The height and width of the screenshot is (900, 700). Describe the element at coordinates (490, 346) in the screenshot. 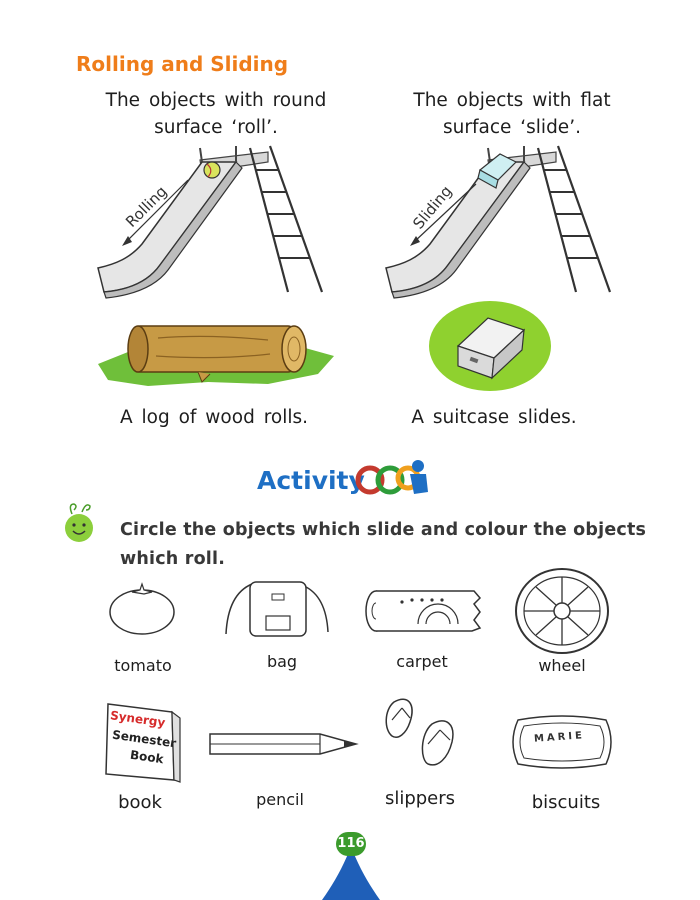

I see `suitcase-illustration` at that location.